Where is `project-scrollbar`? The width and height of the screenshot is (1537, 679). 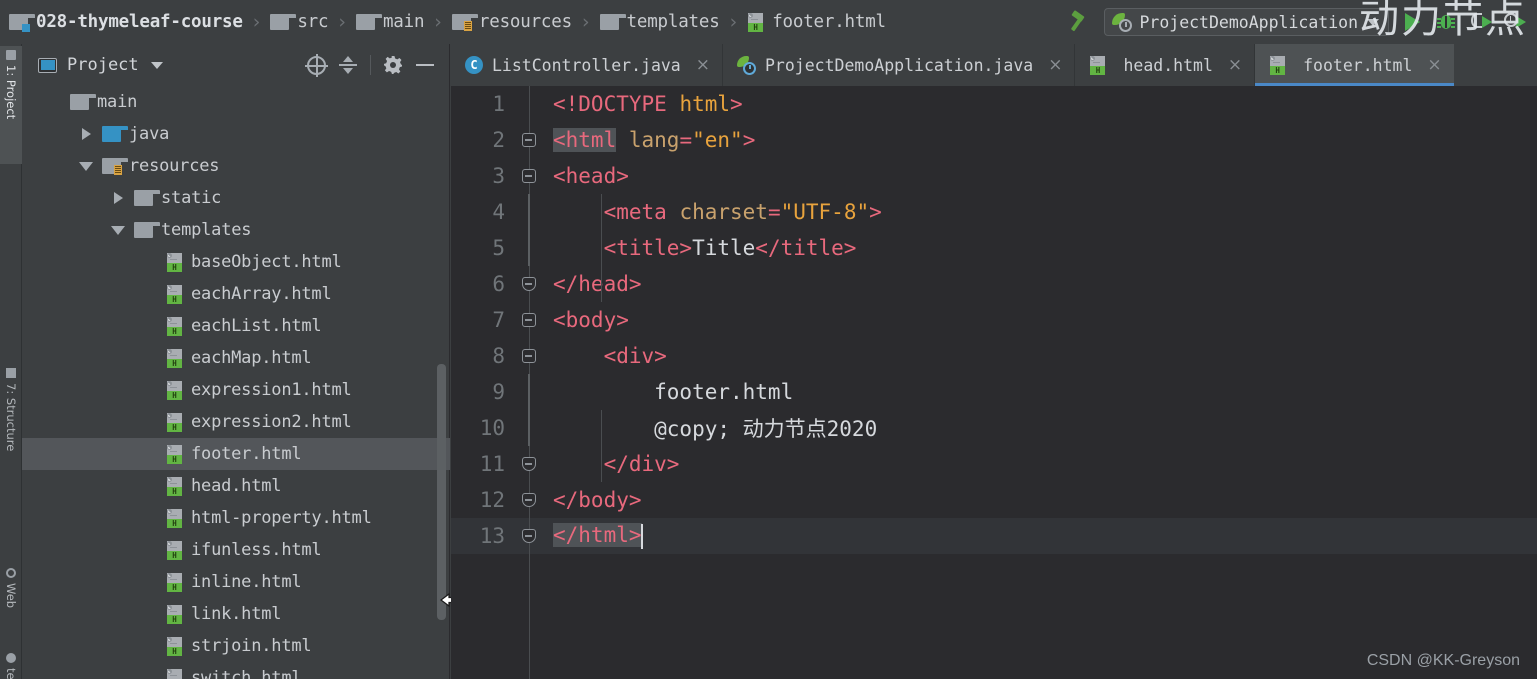 project-scrollbar is located at coordinates (441, 492).